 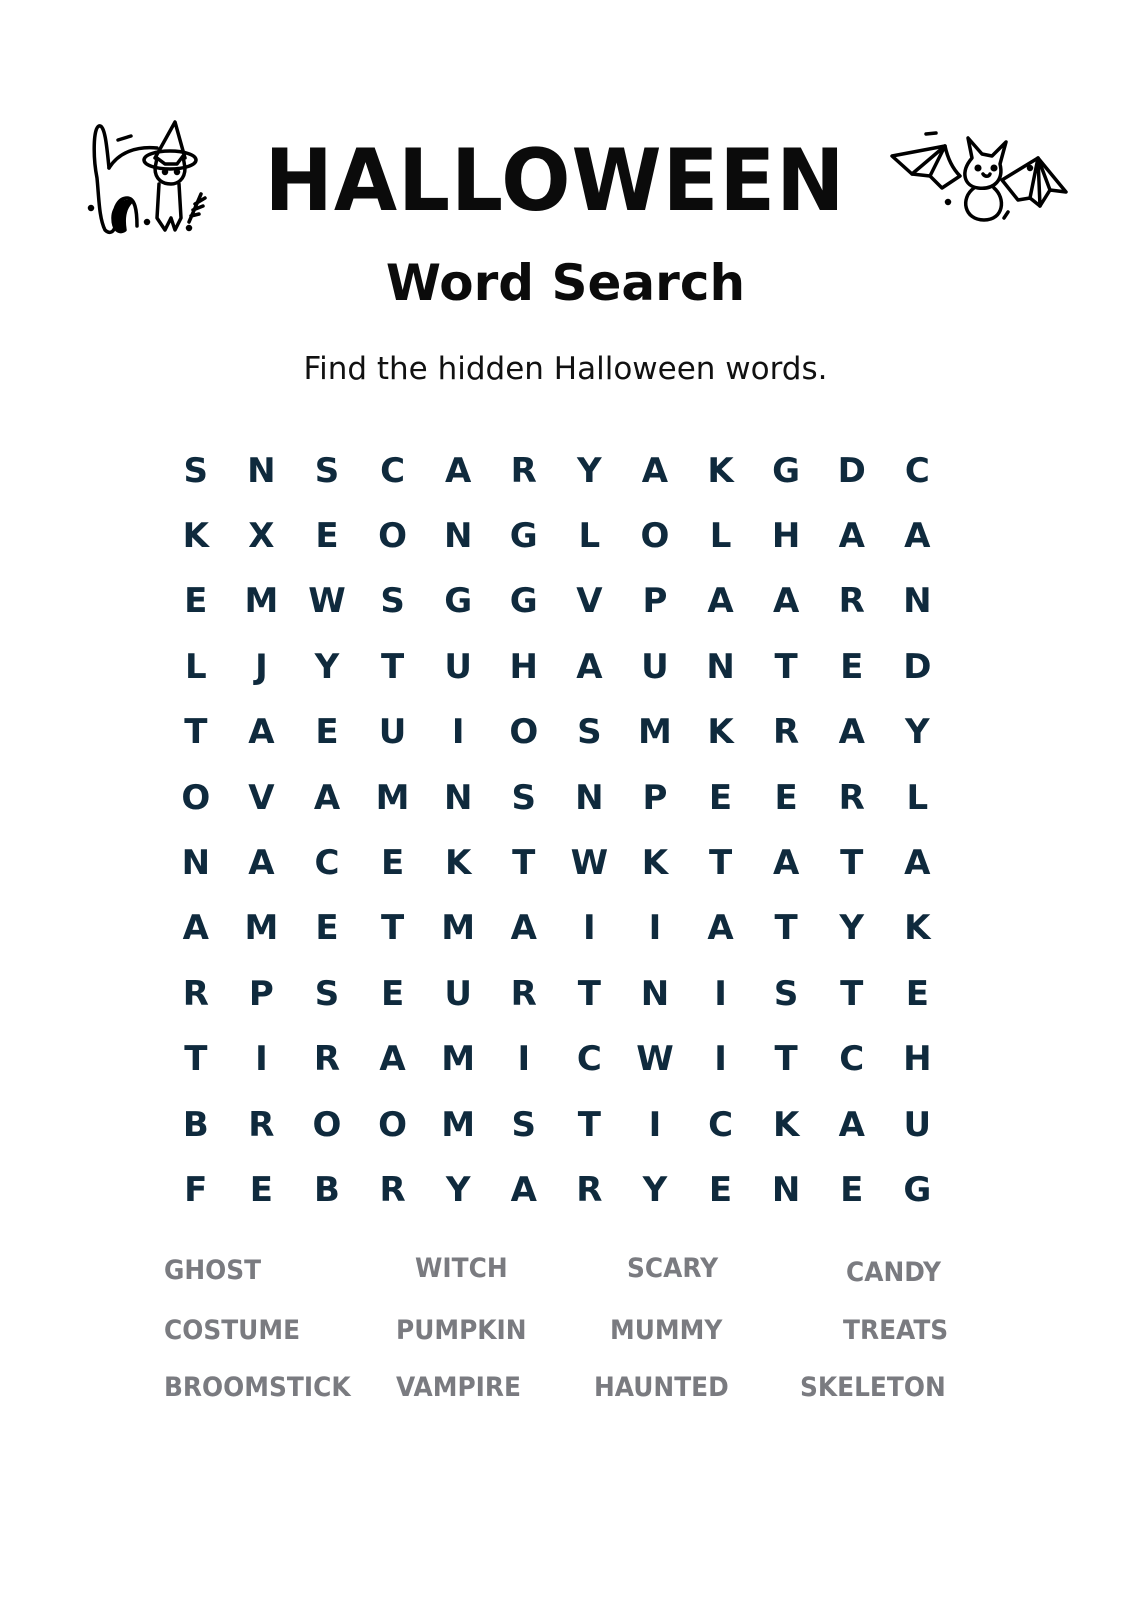 What do you see at coordinates (461, 1268) in the screenshot?
I see `word-list-item: WITCH` at bounding box center [461, 1268].